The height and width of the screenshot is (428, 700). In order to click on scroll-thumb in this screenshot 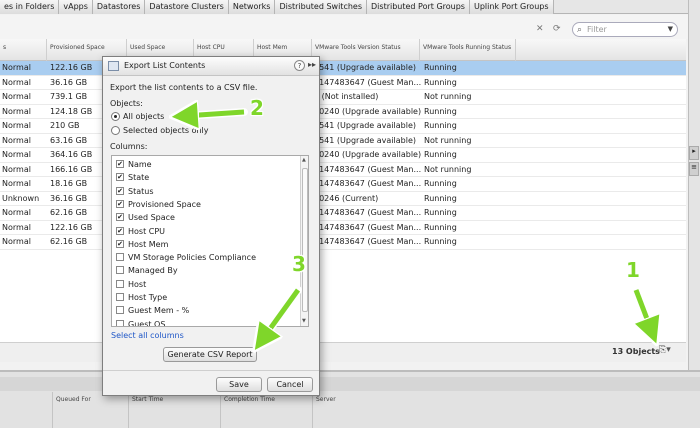, I will do `click(305, 240)`.